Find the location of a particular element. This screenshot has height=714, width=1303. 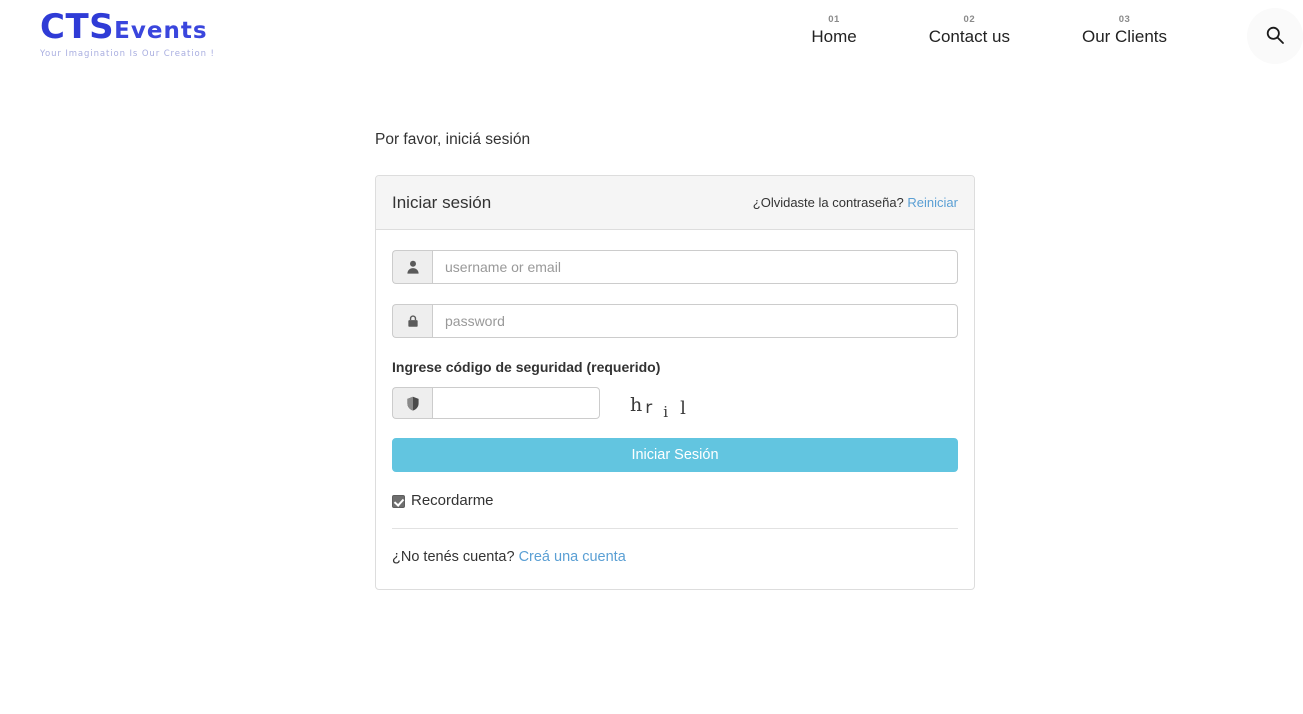

search-icon is located at coordinates (1275, 36).